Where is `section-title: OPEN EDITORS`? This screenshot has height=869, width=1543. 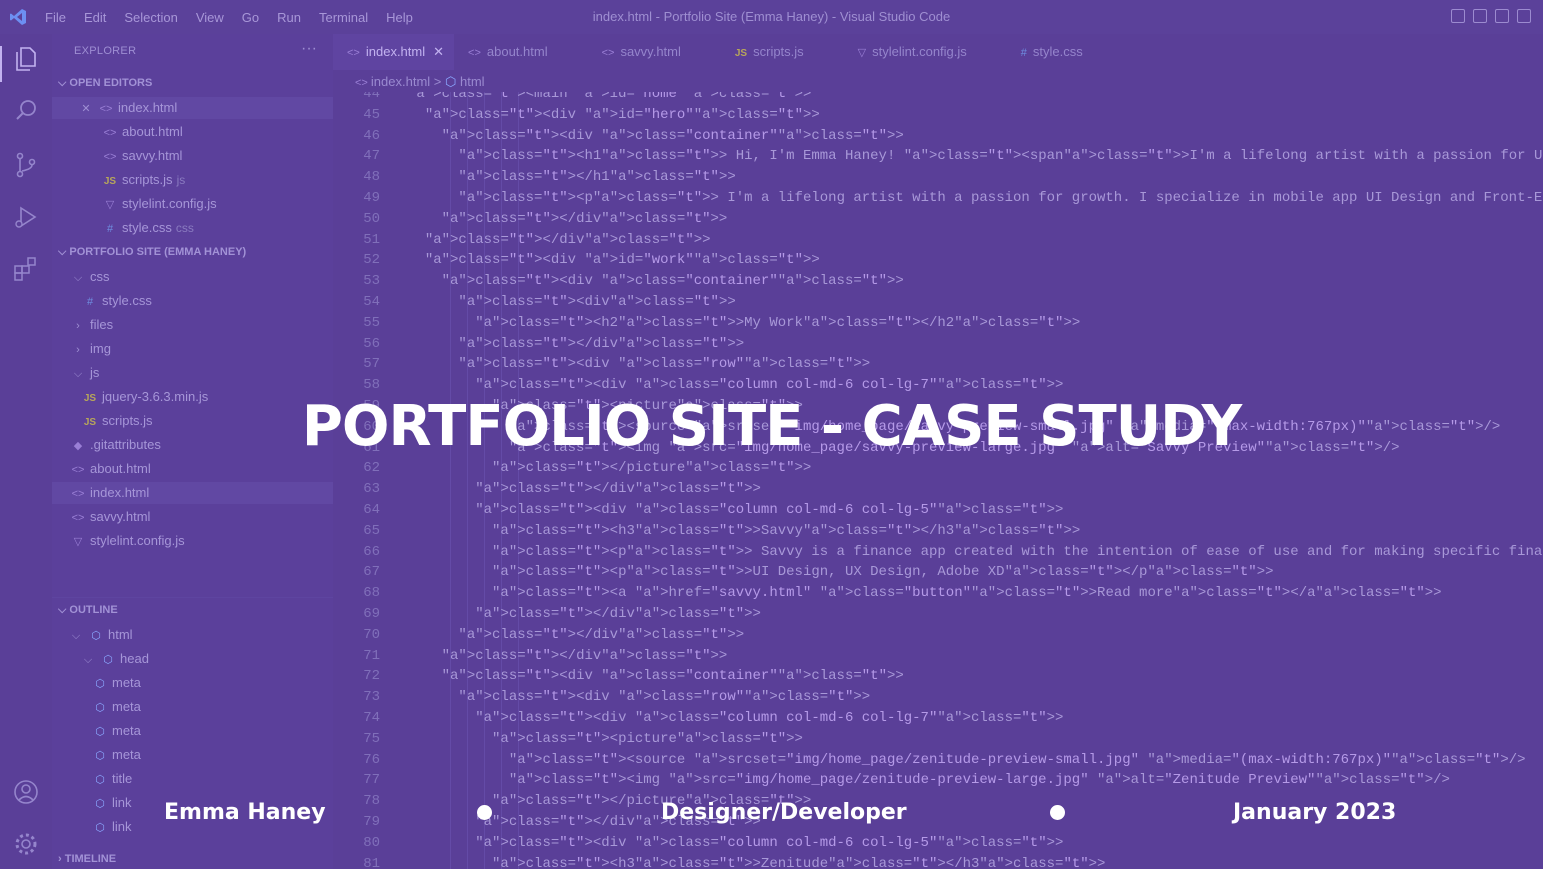
section-title: OPEN EDITORS is located at coordinates (111, 83).